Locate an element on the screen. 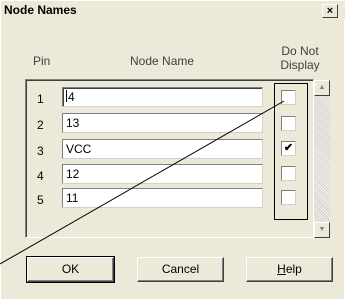  scroll-down-icon: ▼ is located at coordinates (322, 230).